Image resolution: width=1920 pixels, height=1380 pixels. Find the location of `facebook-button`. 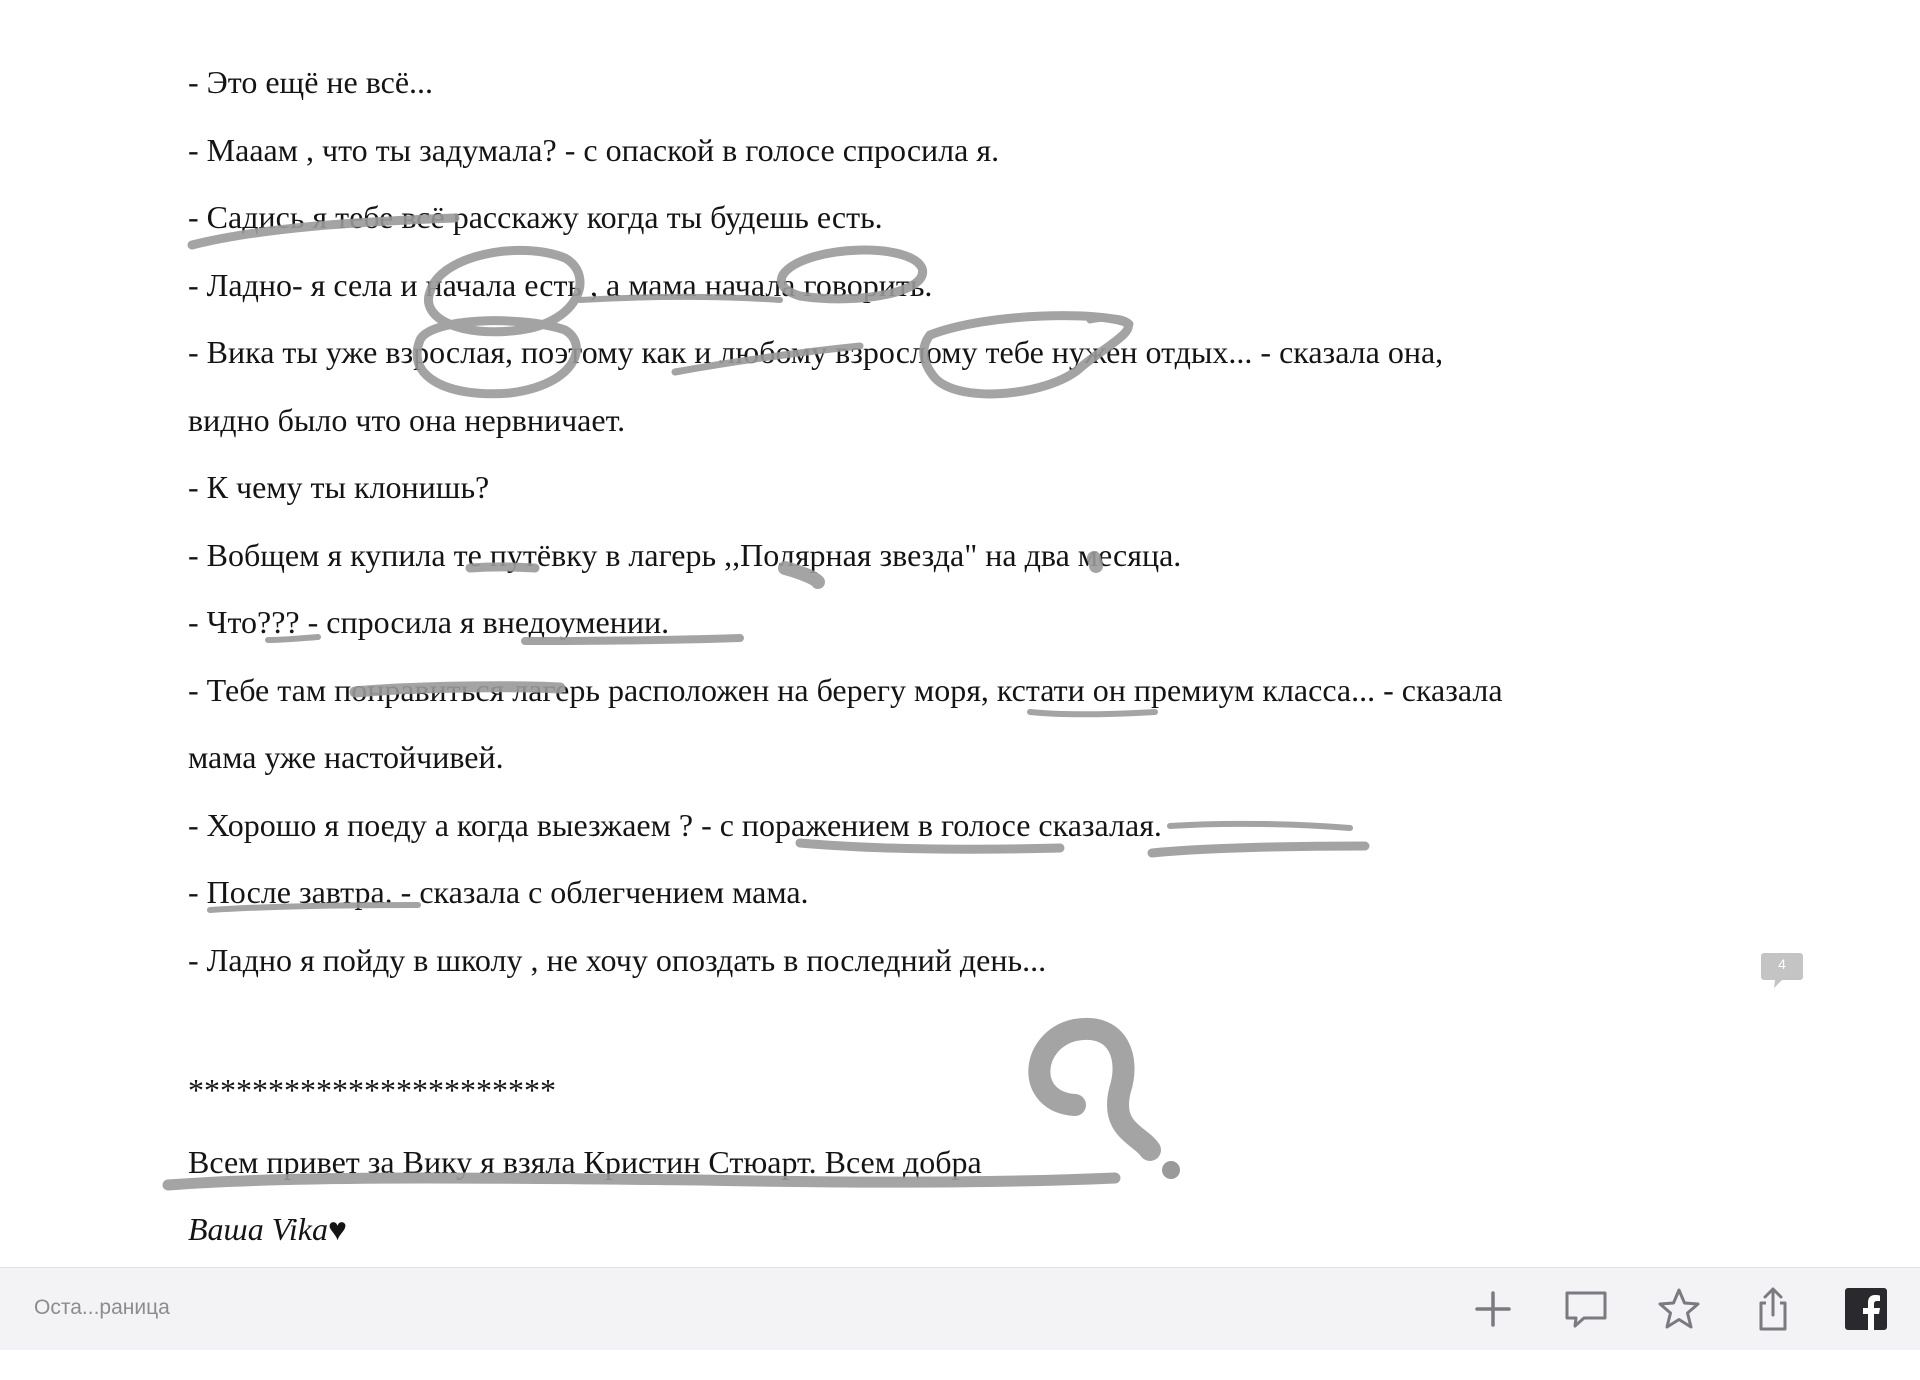

facebook-button is located at coordinates (1866, 1309).